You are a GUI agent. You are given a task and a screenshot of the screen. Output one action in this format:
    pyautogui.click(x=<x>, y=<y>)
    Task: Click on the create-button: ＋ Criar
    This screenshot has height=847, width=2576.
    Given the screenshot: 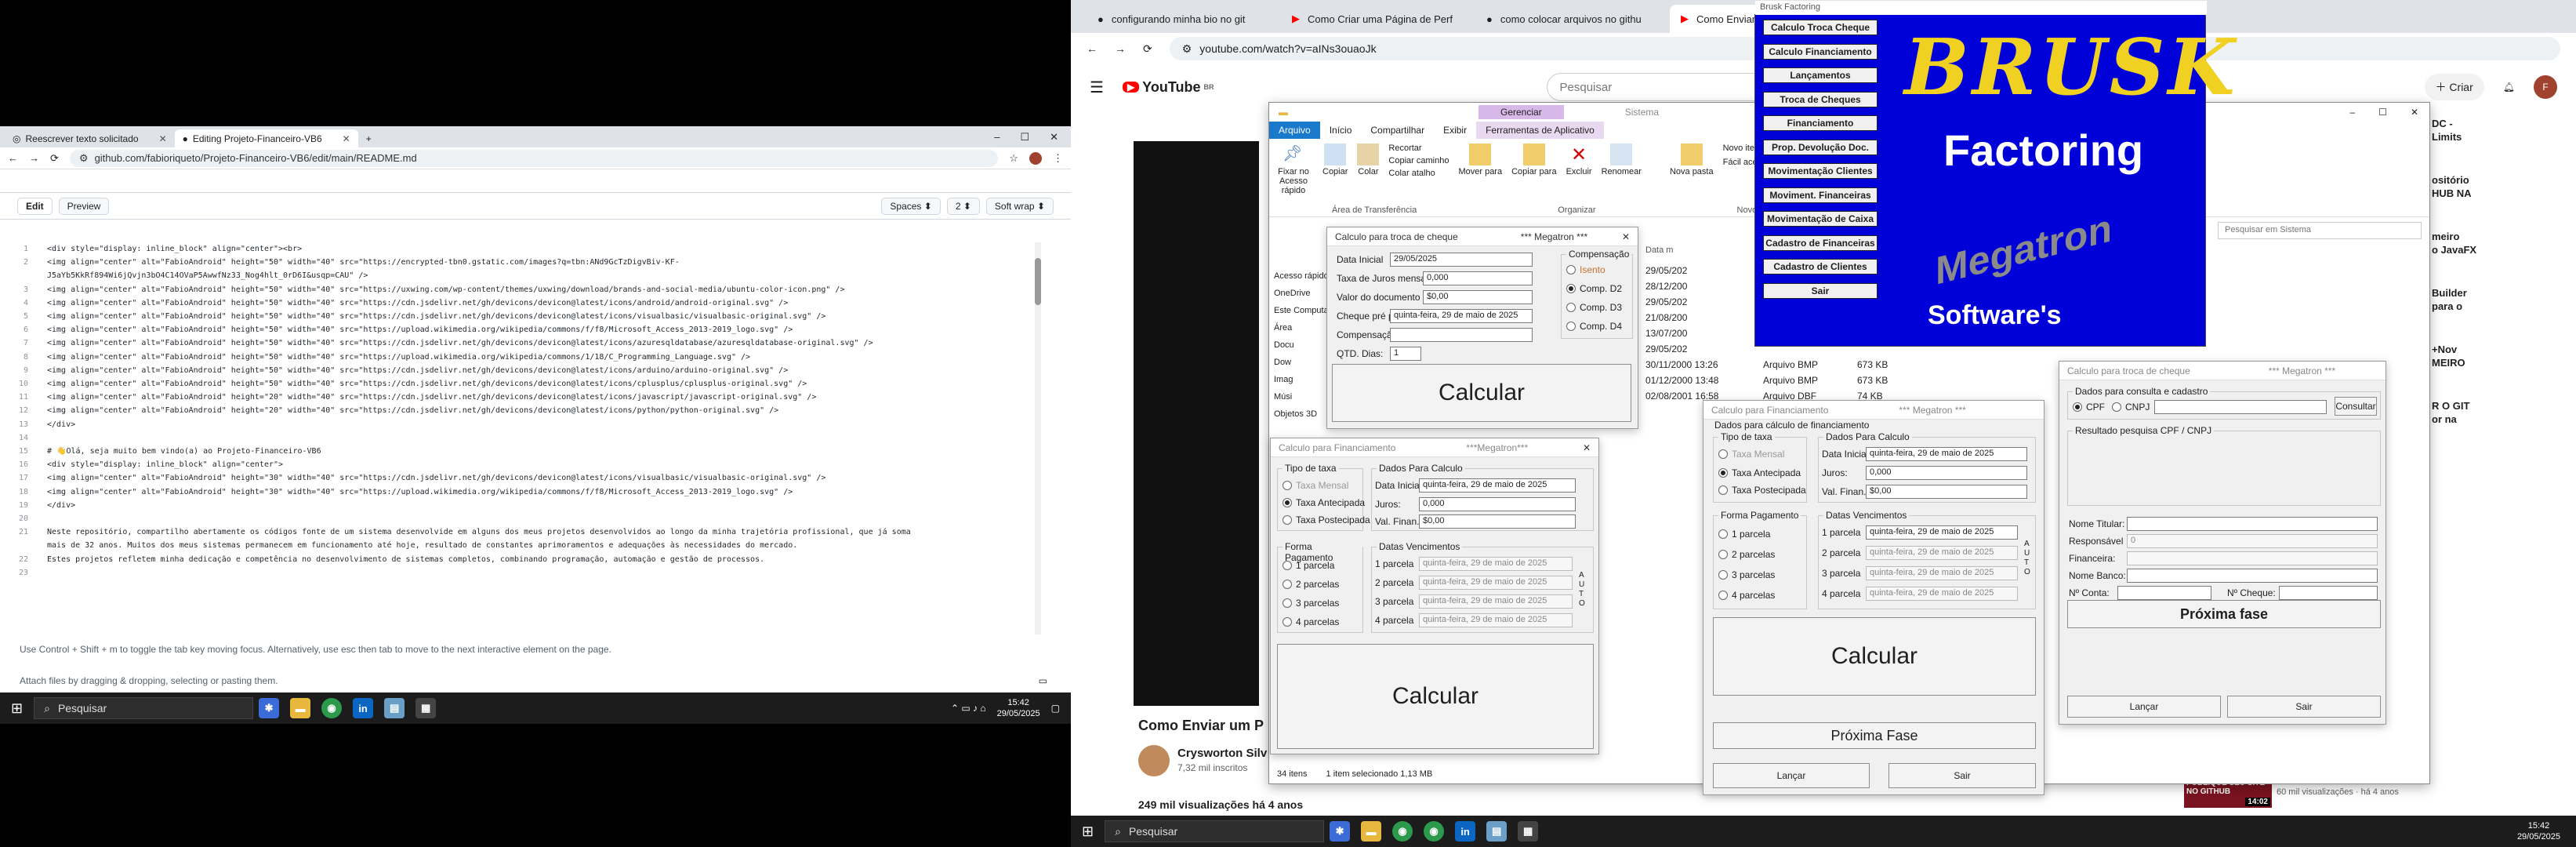 What is the action you would take?
    pyautogui.click(x=2454, y=87)
    